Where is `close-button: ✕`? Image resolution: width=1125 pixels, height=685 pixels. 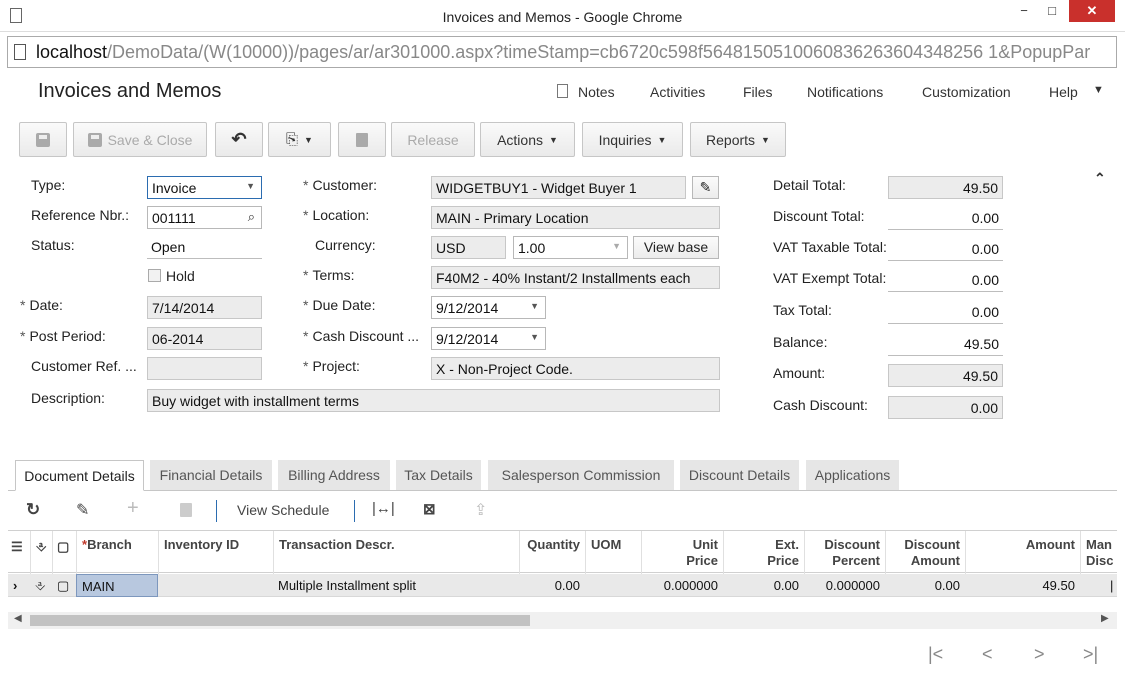
close-button: ✕ is located at coordinates (1092, 11).